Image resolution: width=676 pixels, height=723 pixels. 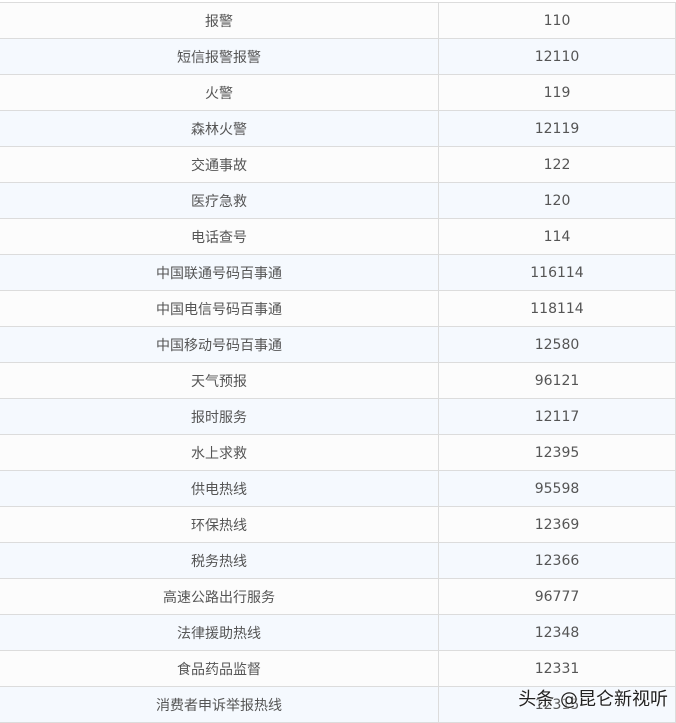 I want to click on table-row: 交通事故 122, so click(x=338, y=164).